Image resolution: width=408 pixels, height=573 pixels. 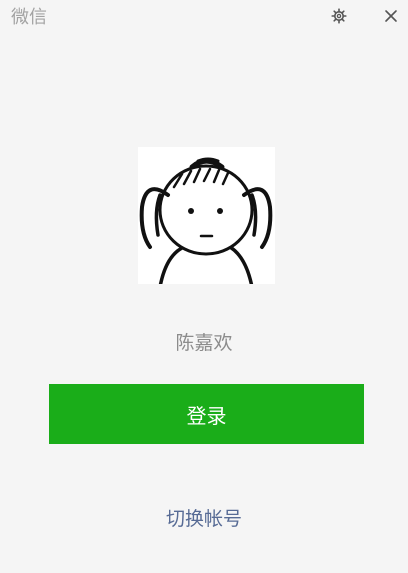 What do you see at coordinates (204, 519) in the screenshot?
I see `switch-account-link: 切换帐号` at bounding box center [204, 519].